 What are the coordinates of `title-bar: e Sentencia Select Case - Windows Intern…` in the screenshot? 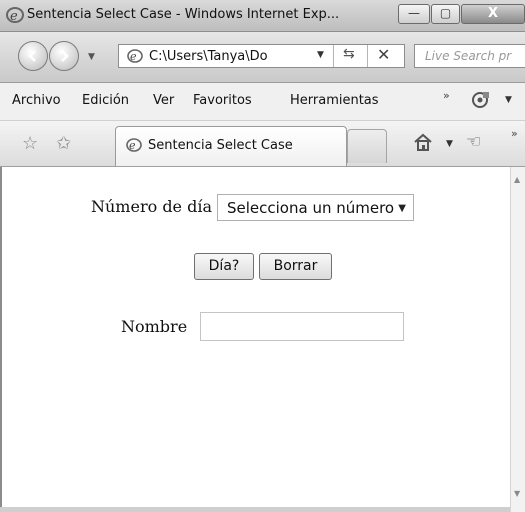 It's located at (262, 16).